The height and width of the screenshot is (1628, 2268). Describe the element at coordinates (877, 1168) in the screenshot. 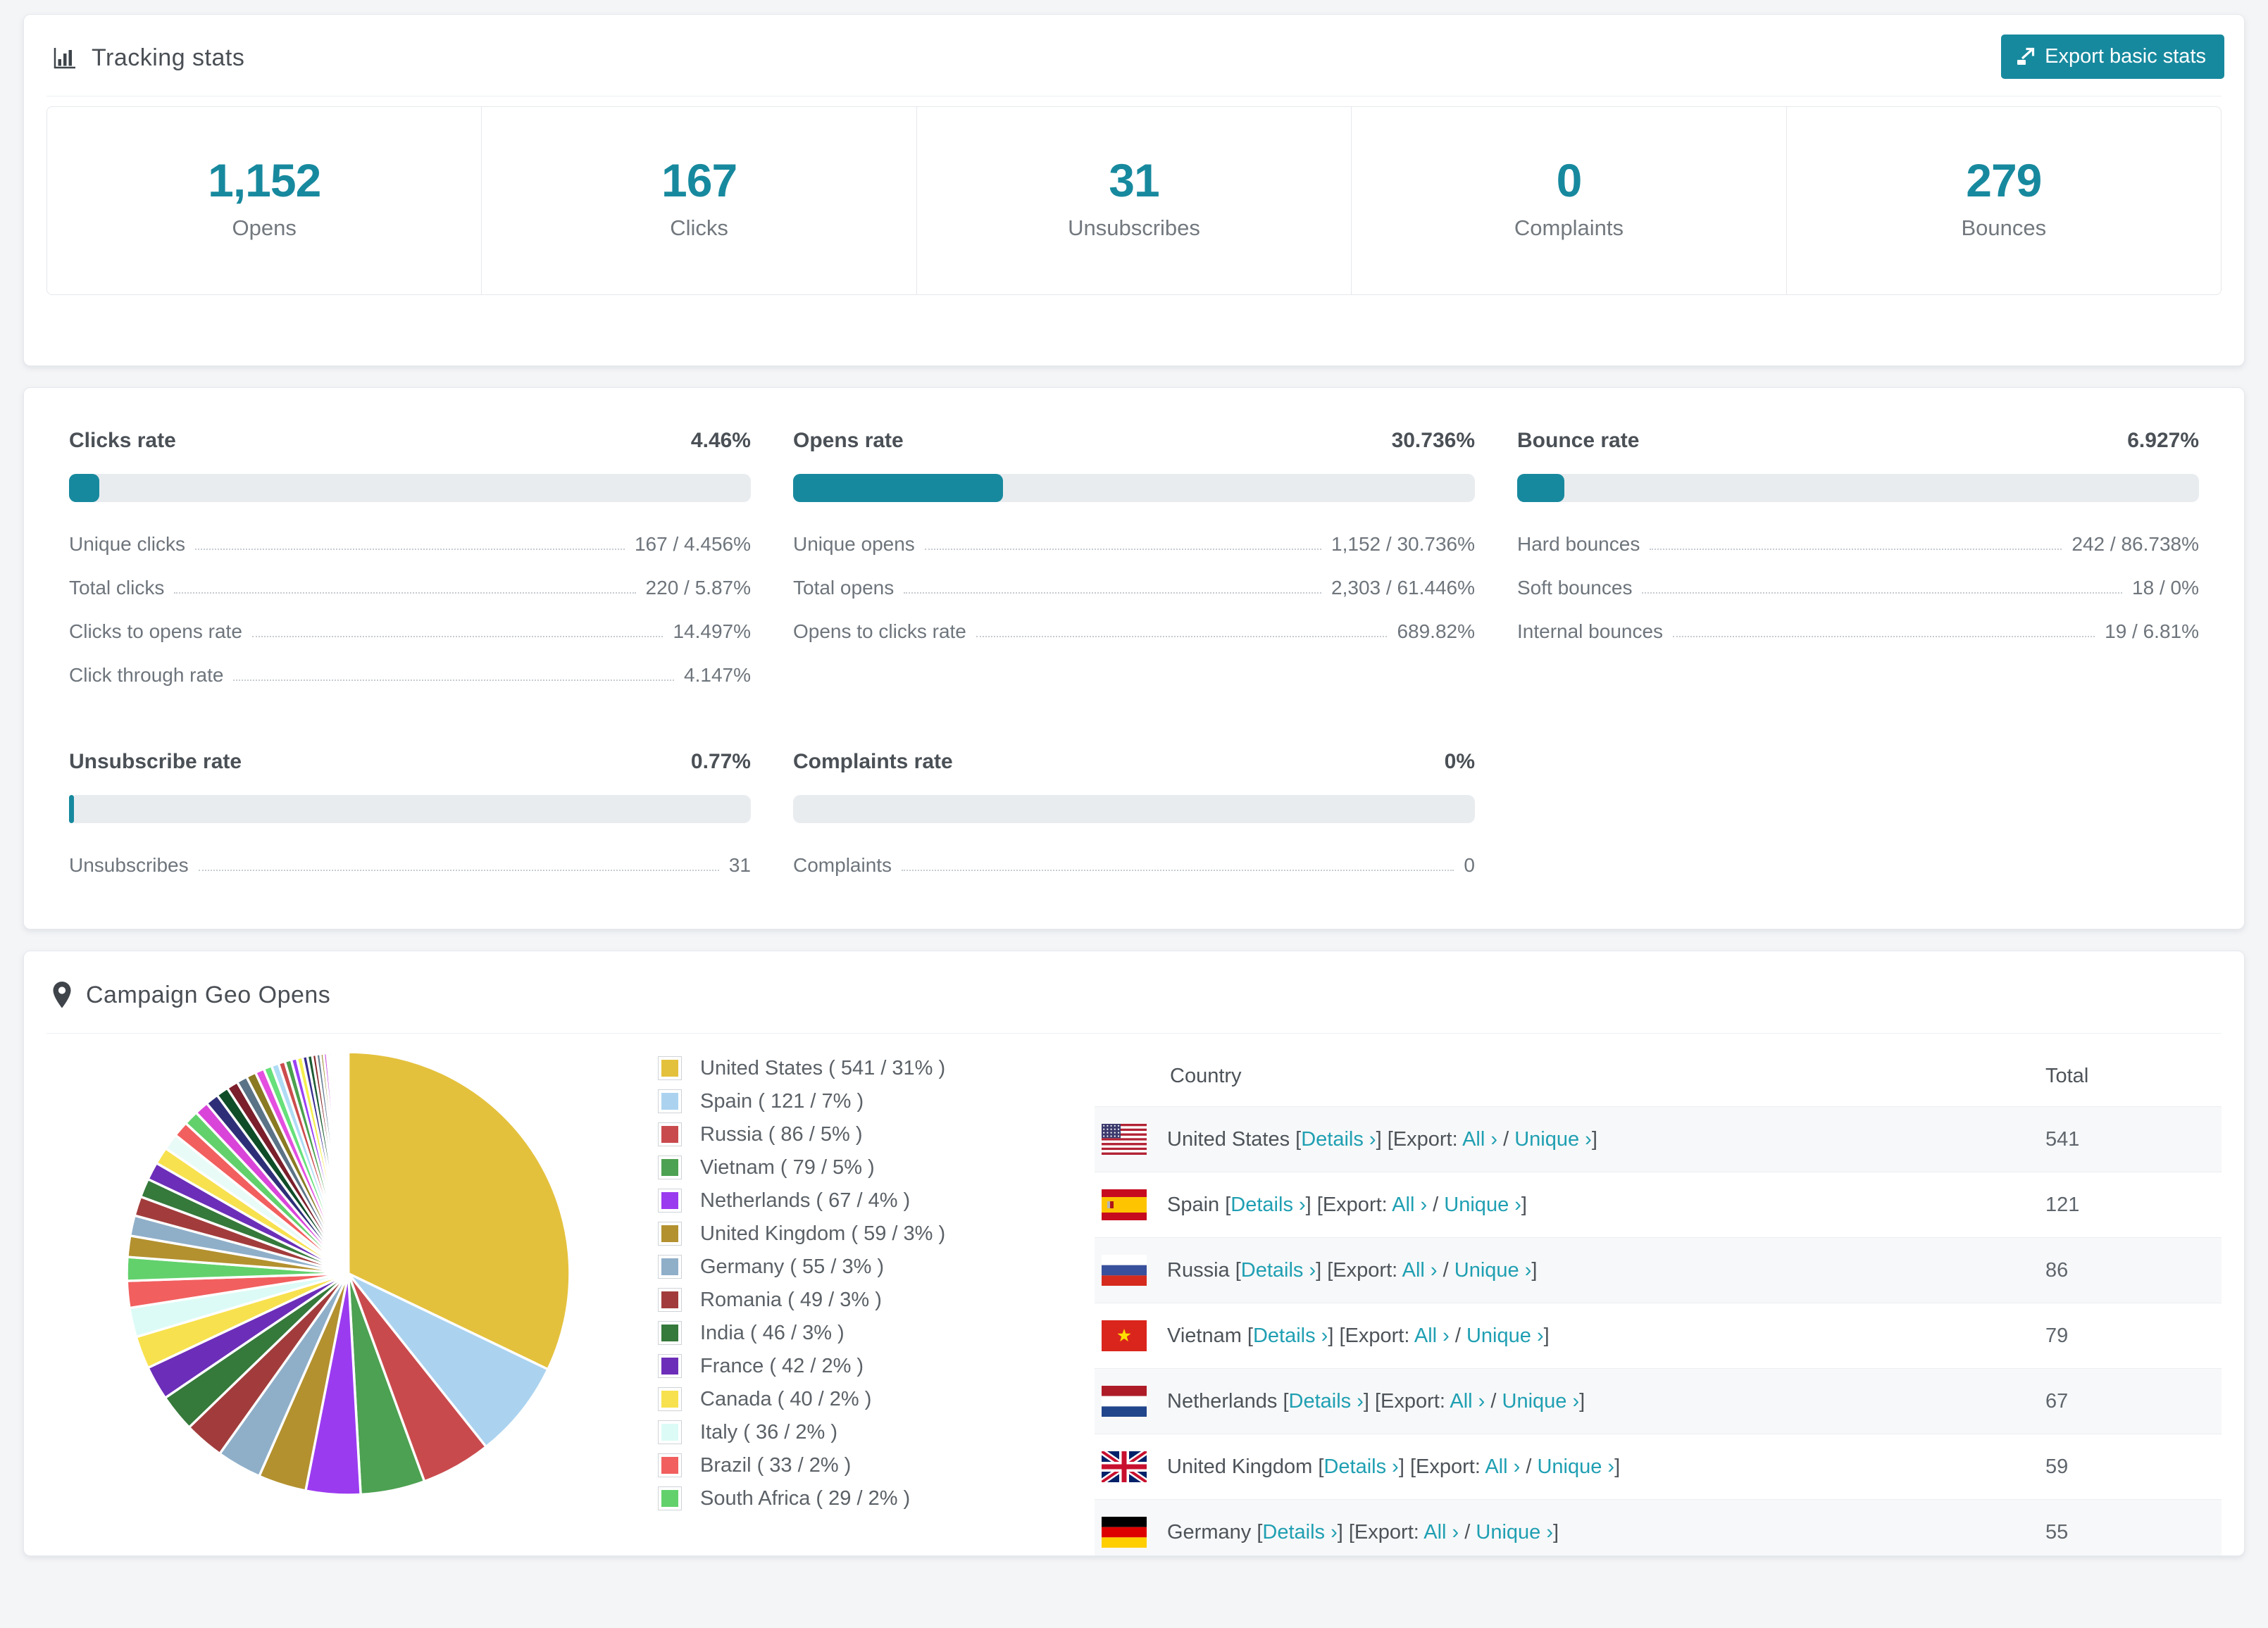

I see `legend-item: Vietnam ( 79 / 5% )` at that location.